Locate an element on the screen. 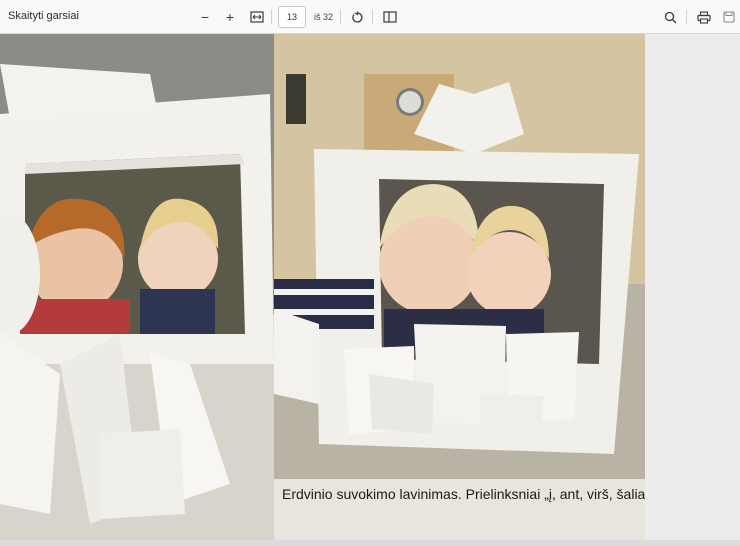 This screenshot has width=740, height=546. zoom-out-button: − is located at coordinates (205, 17).